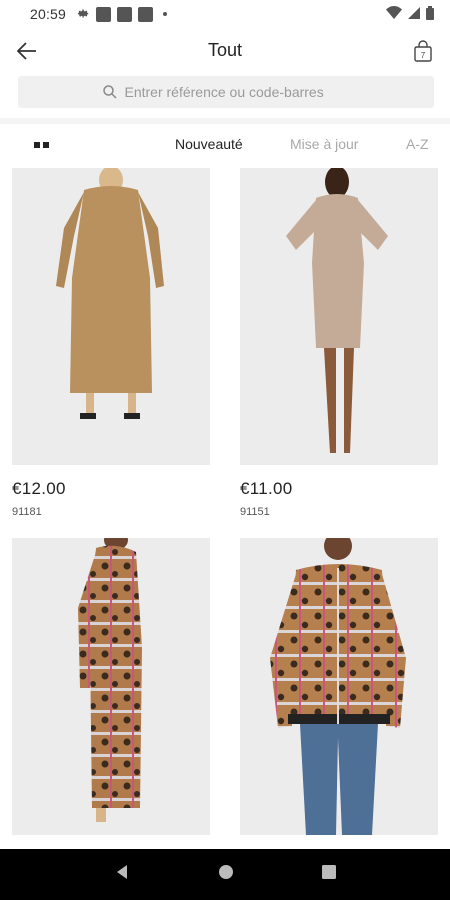  I want to click on shopping-bag-icon: 7, so click(423, 51).